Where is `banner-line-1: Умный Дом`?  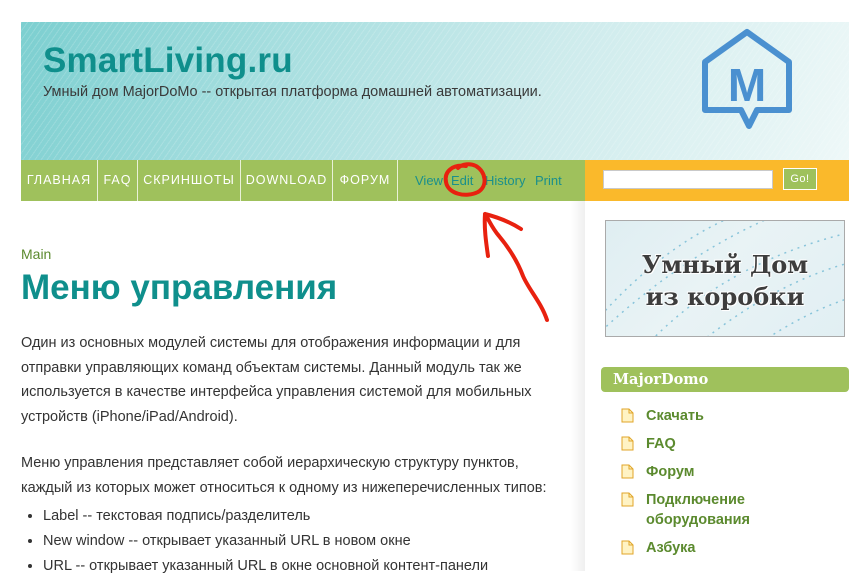
banner-line-1: Умный Дом is located at coordinates (725, 264).